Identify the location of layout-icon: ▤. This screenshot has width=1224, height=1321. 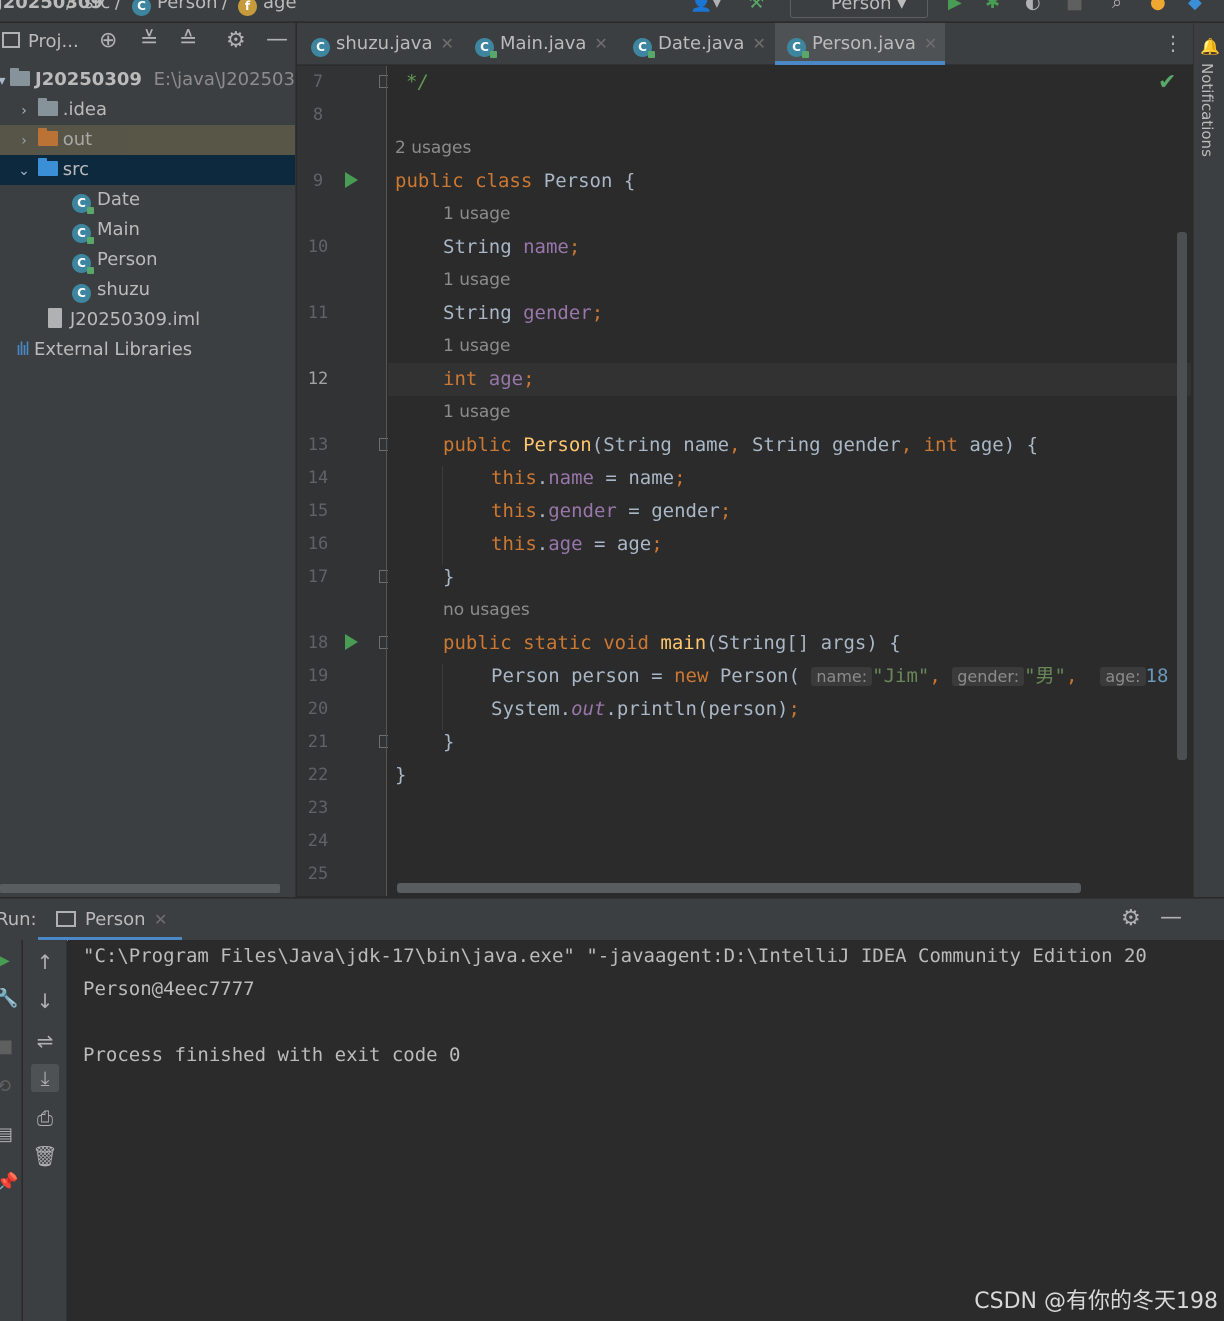
(6, 1134).